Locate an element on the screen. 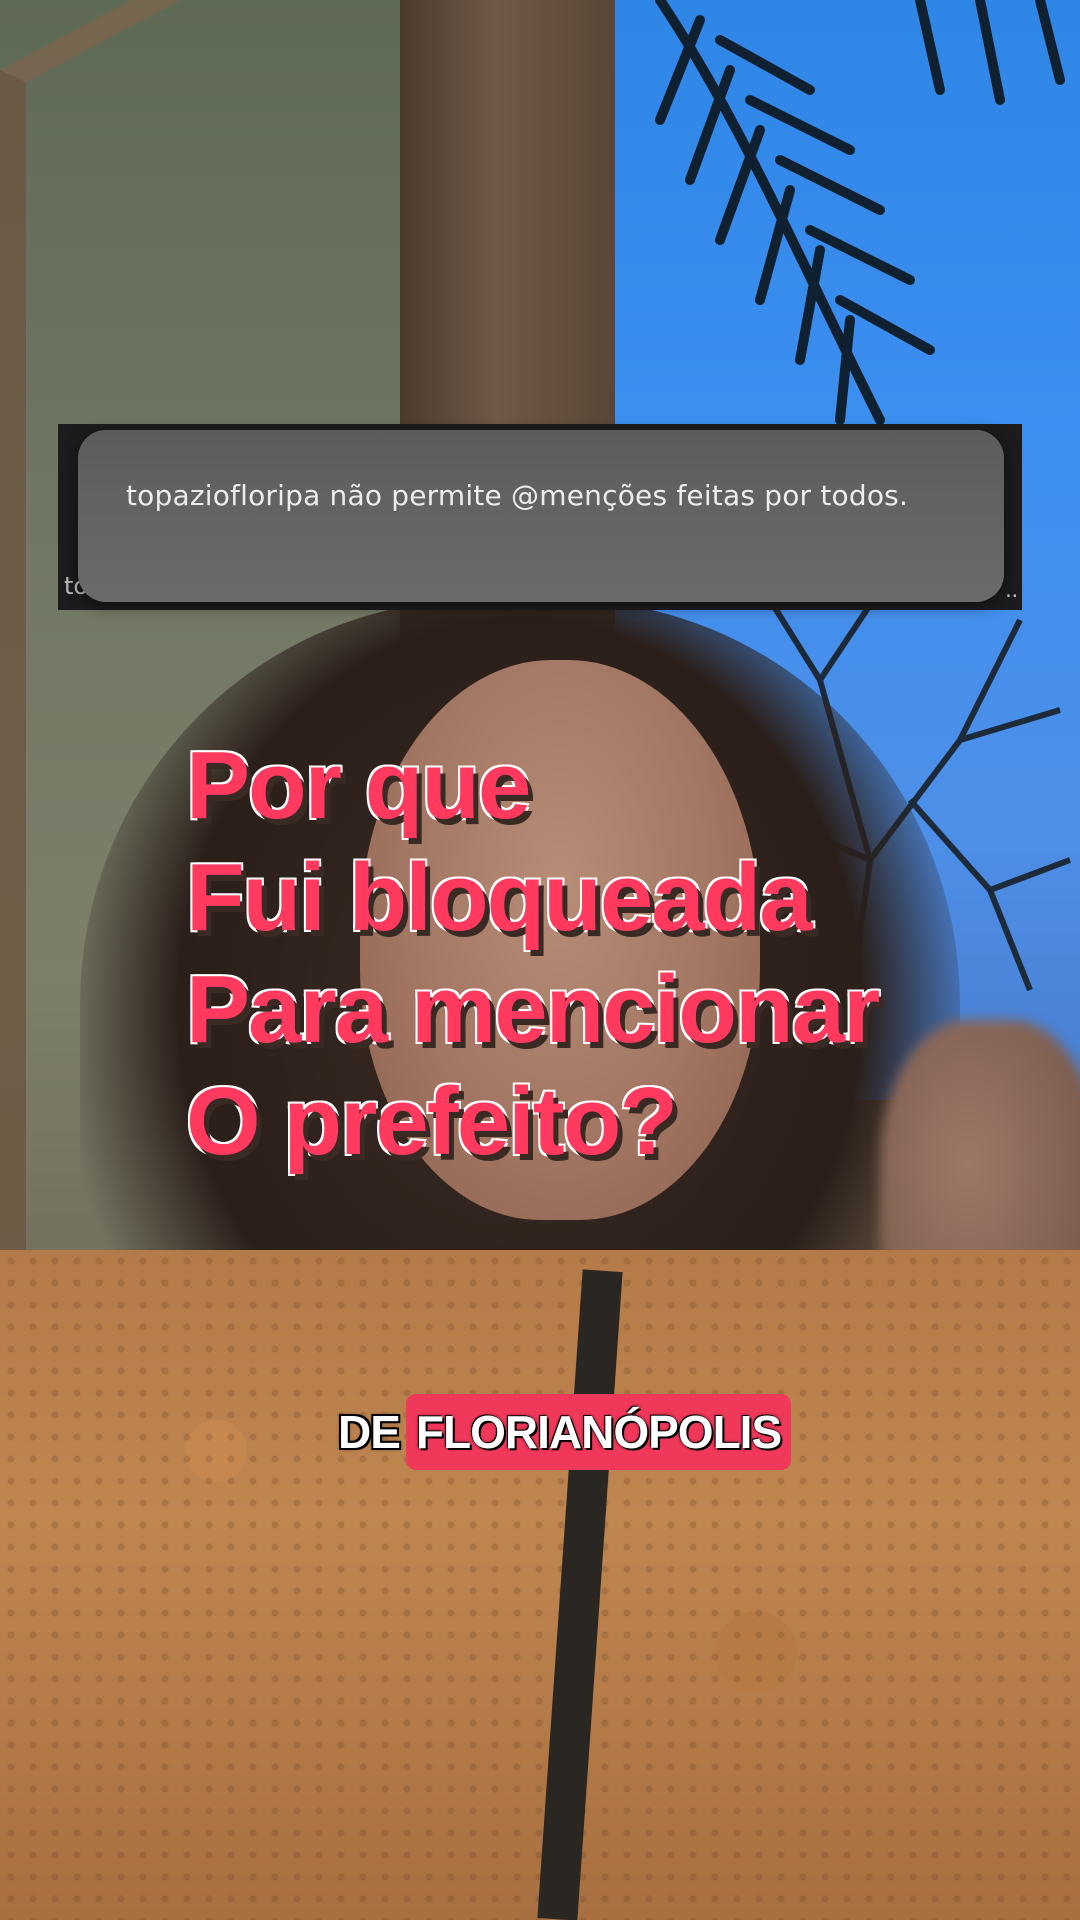 This screenshot has height=1920, width=1080. caption-line-3: Para mencionar is located at coordinates (533, 1009).